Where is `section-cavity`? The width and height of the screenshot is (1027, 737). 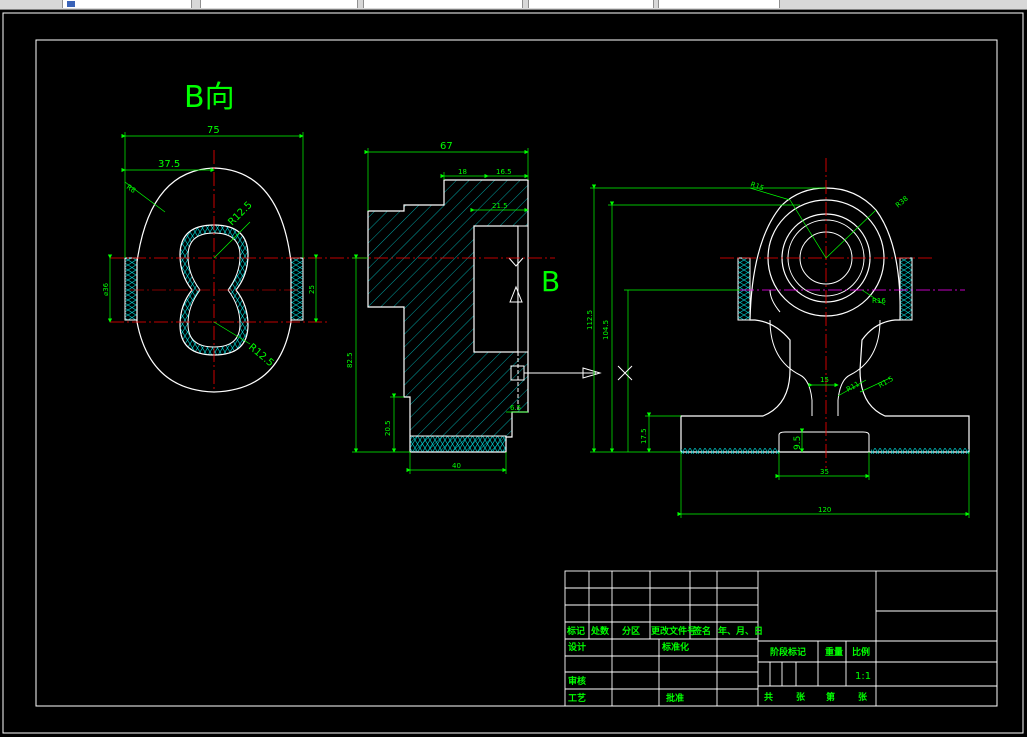
section-cavity is located at coordinates (496, 289).